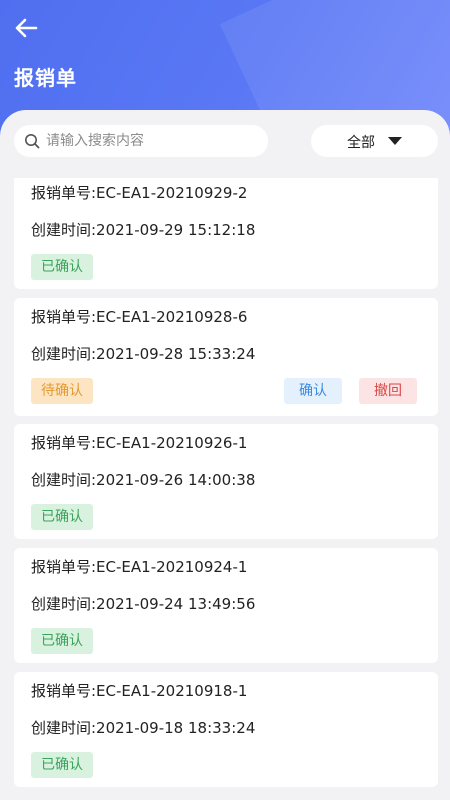  What do you see at coordinates (143, 728) in the screenshot?
I see `created-time: 创建时间:2021-09-18 18:33:24` at bounding box center [143, 728].